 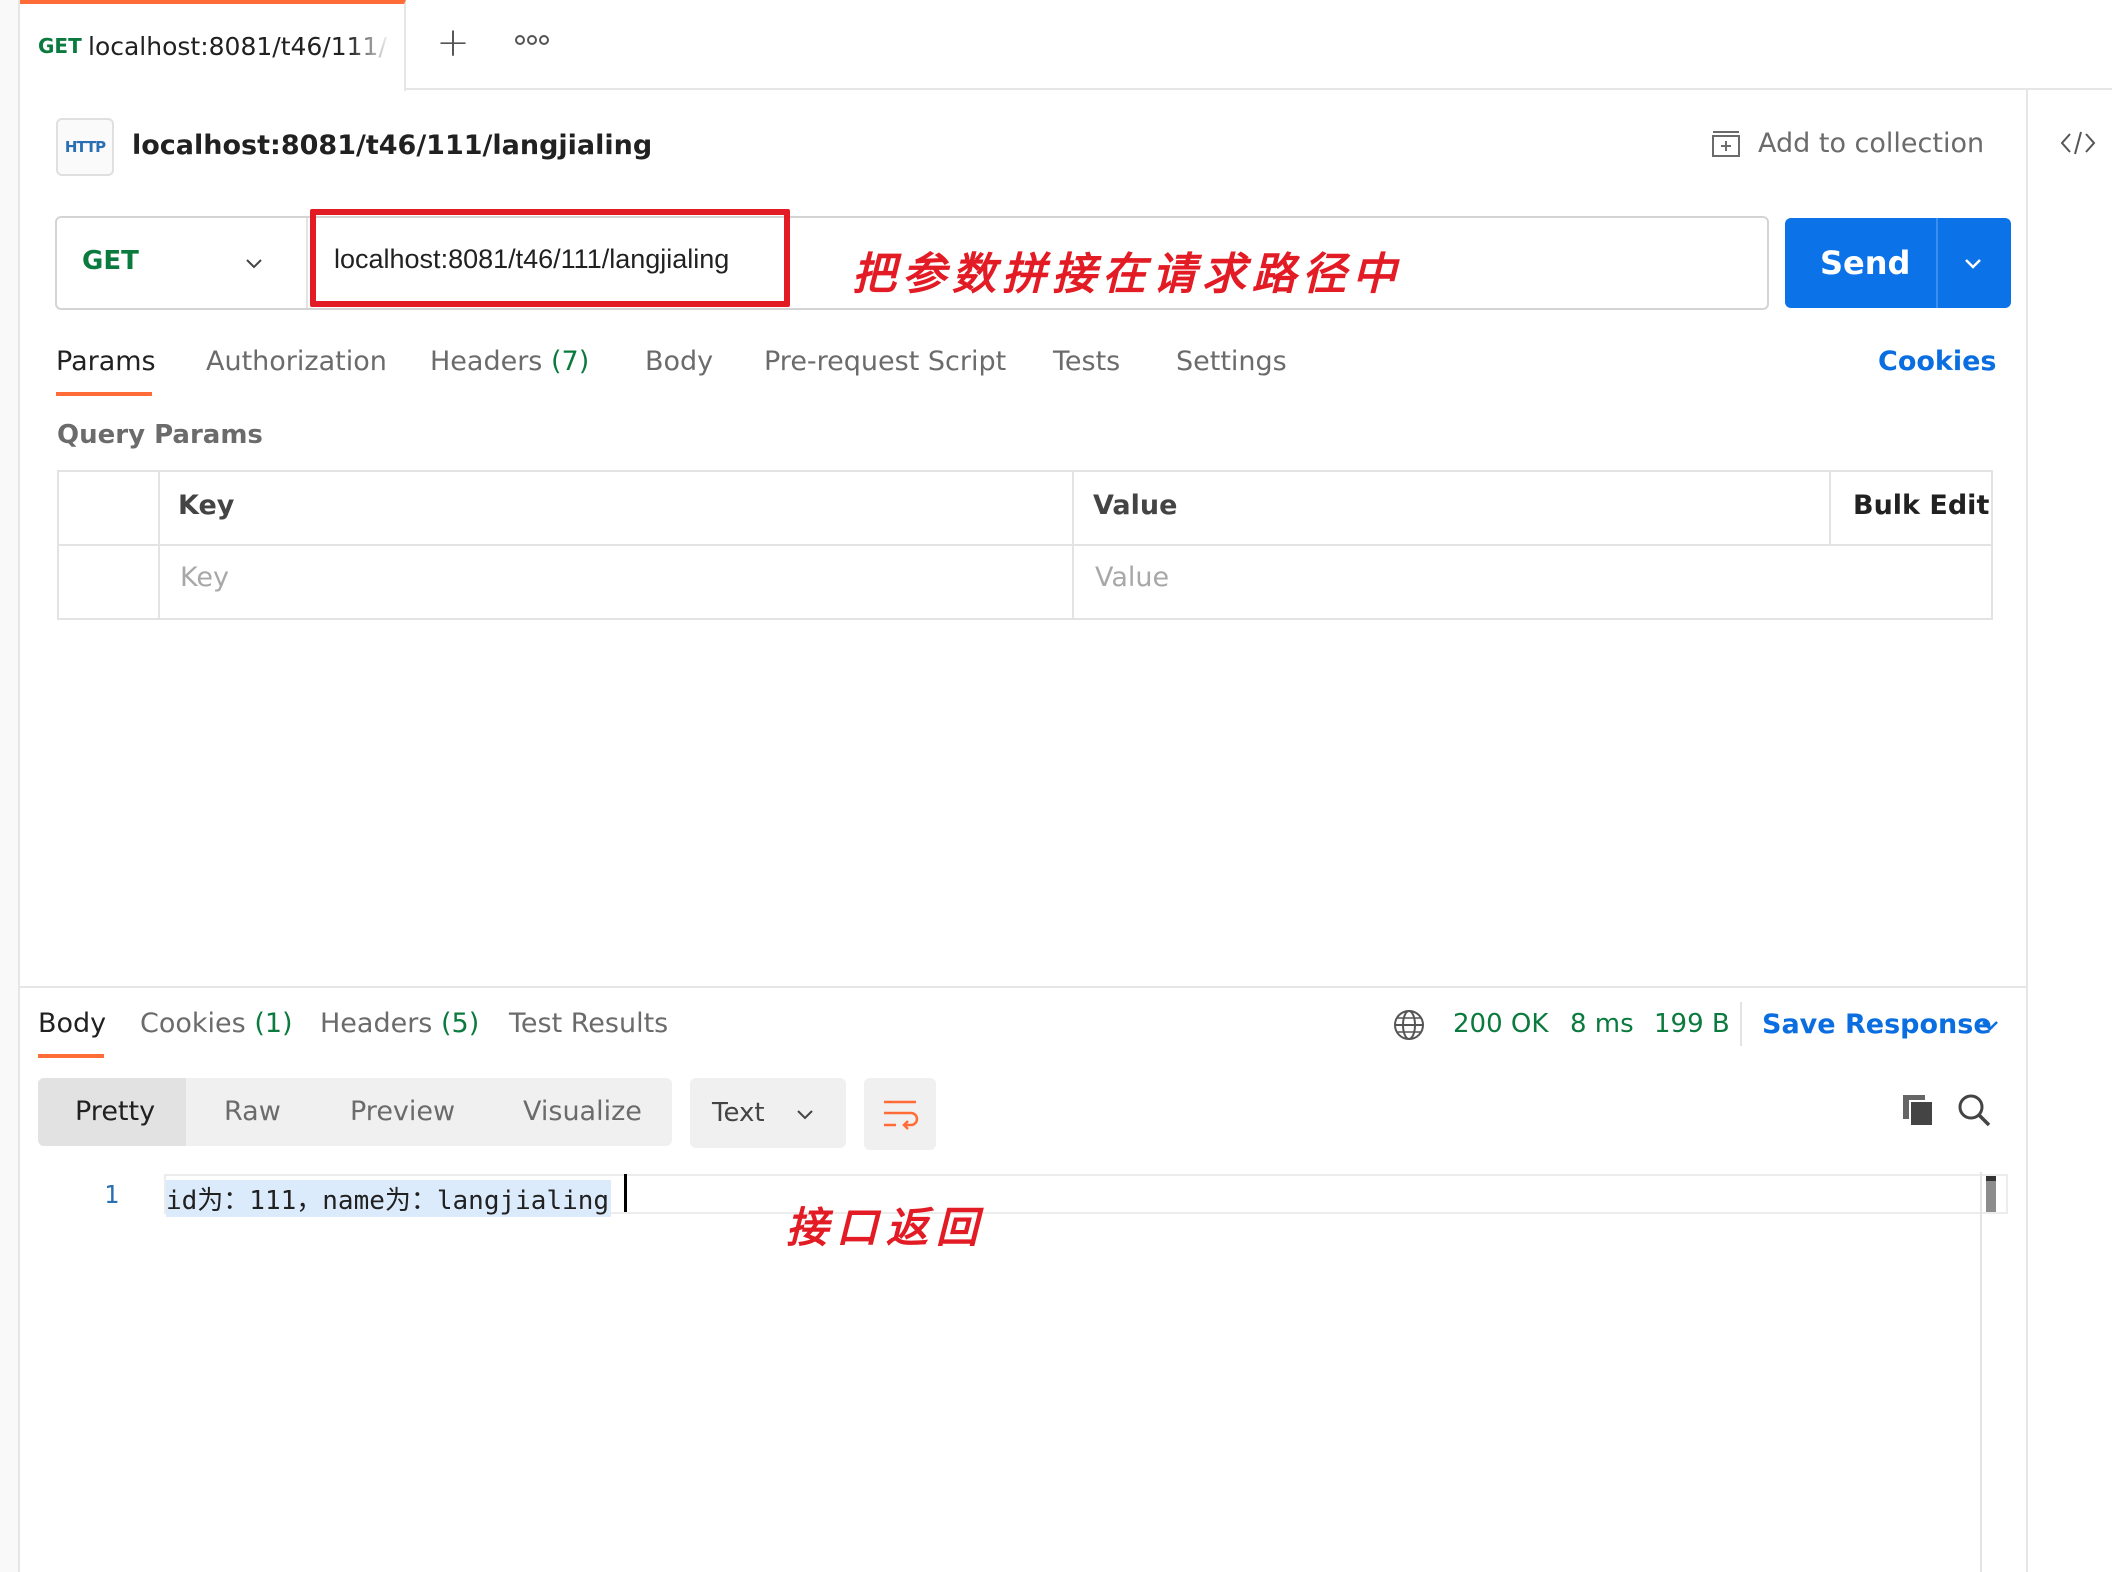 What do you see at coordinates (193, 1023) in the screenshot?
I see `response-tab-cookies-label: Cookies` at bounding box center [193, 1023].